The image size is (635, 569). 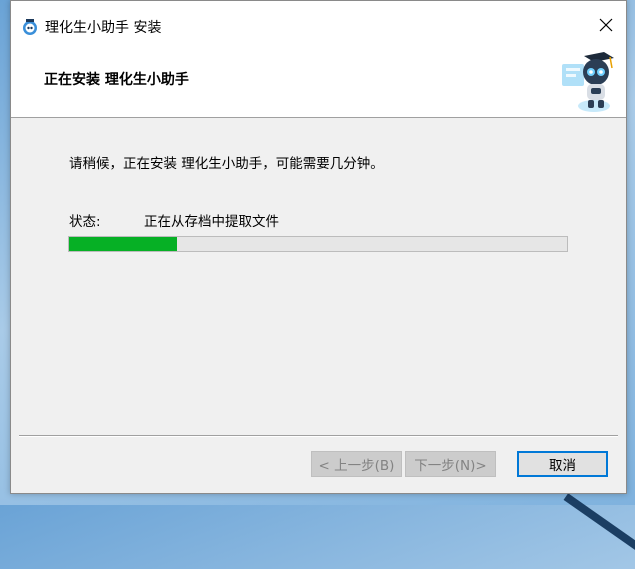 I want to click on footer-separator, so click(x=318, y=436).